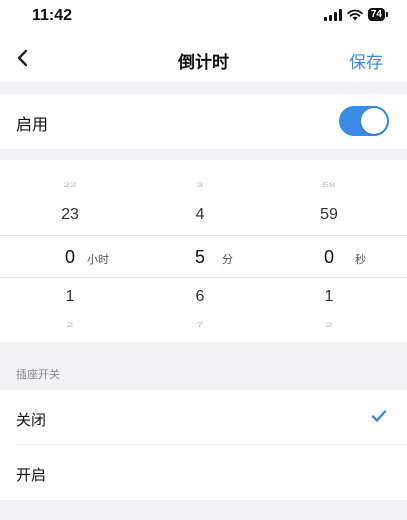 The height and width of the screenshot is (520, 407). I want to click on option-label: 开启, so click(31, 475).